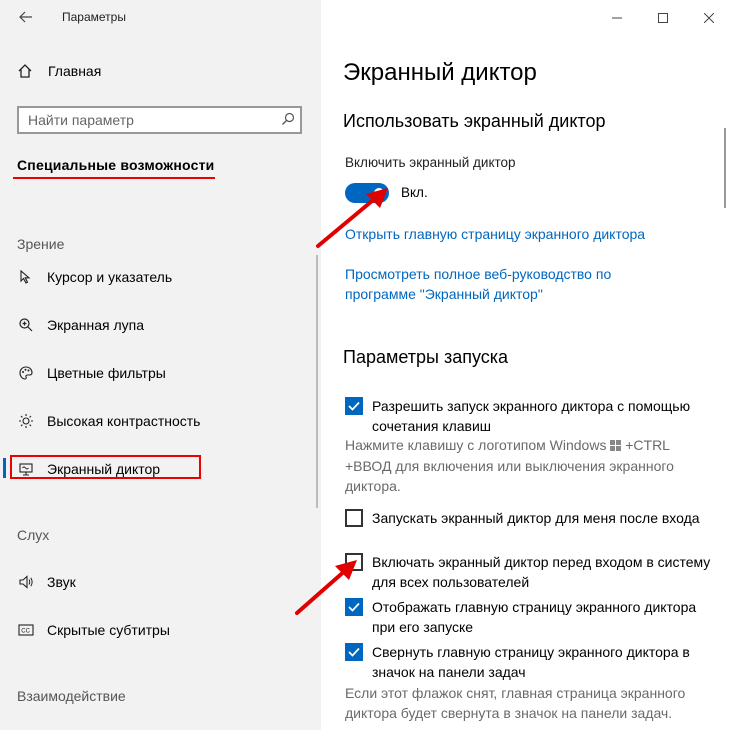  I want to click on sidebar-item-label: Скрытые субтитры, so click(108, 630).